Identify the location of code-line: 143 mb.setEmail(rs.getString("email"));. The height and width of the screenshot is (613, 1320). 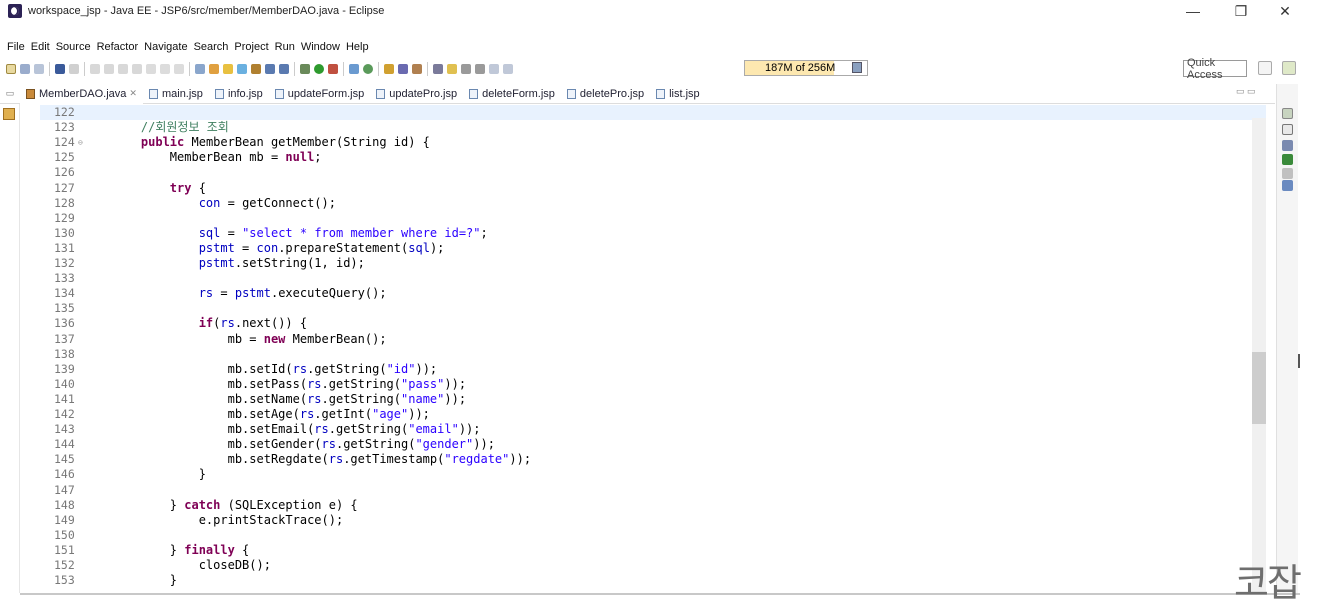
(653, 429).